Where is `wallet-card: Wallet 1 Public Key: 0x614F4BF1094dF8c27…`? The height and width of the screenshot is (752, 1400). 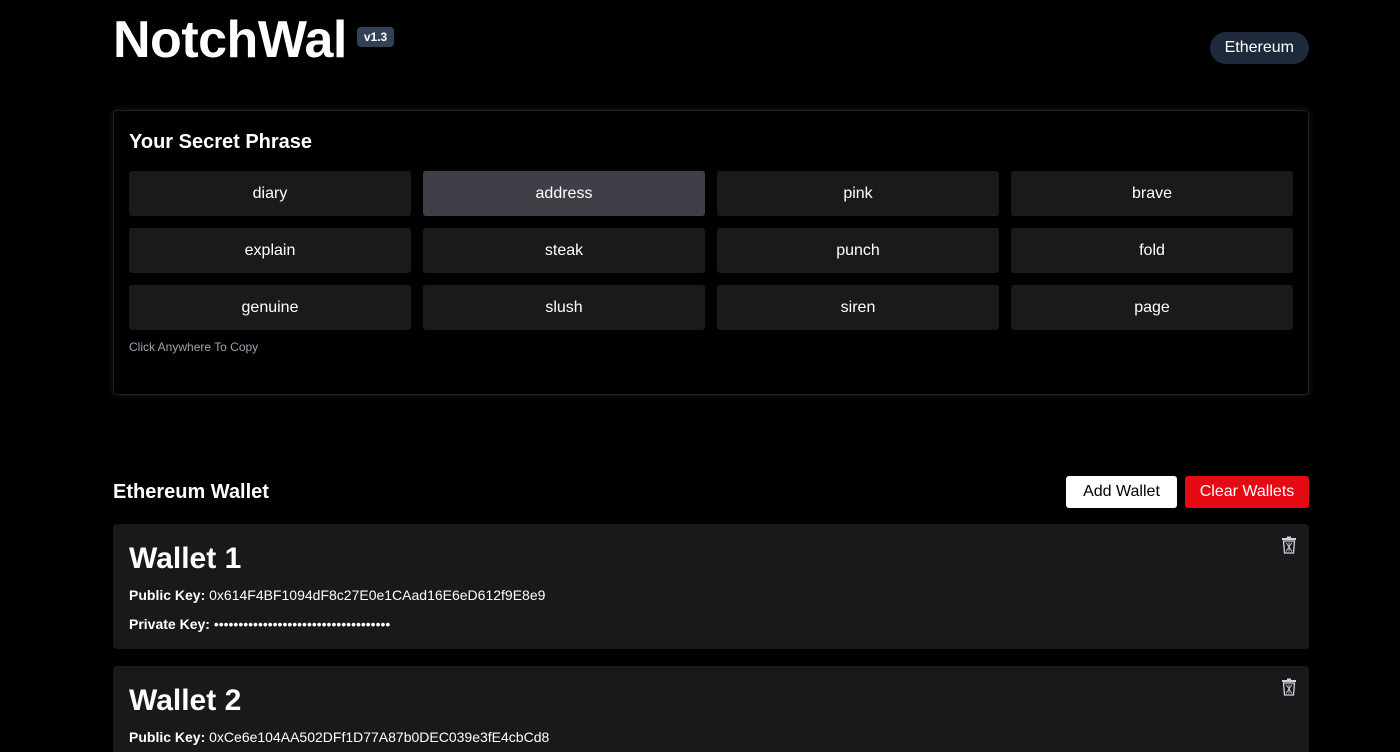 wallet-card: Wallet 1 Public Key: 0x614F4BF1094dF8c27… is located at coordinates (711, 586).